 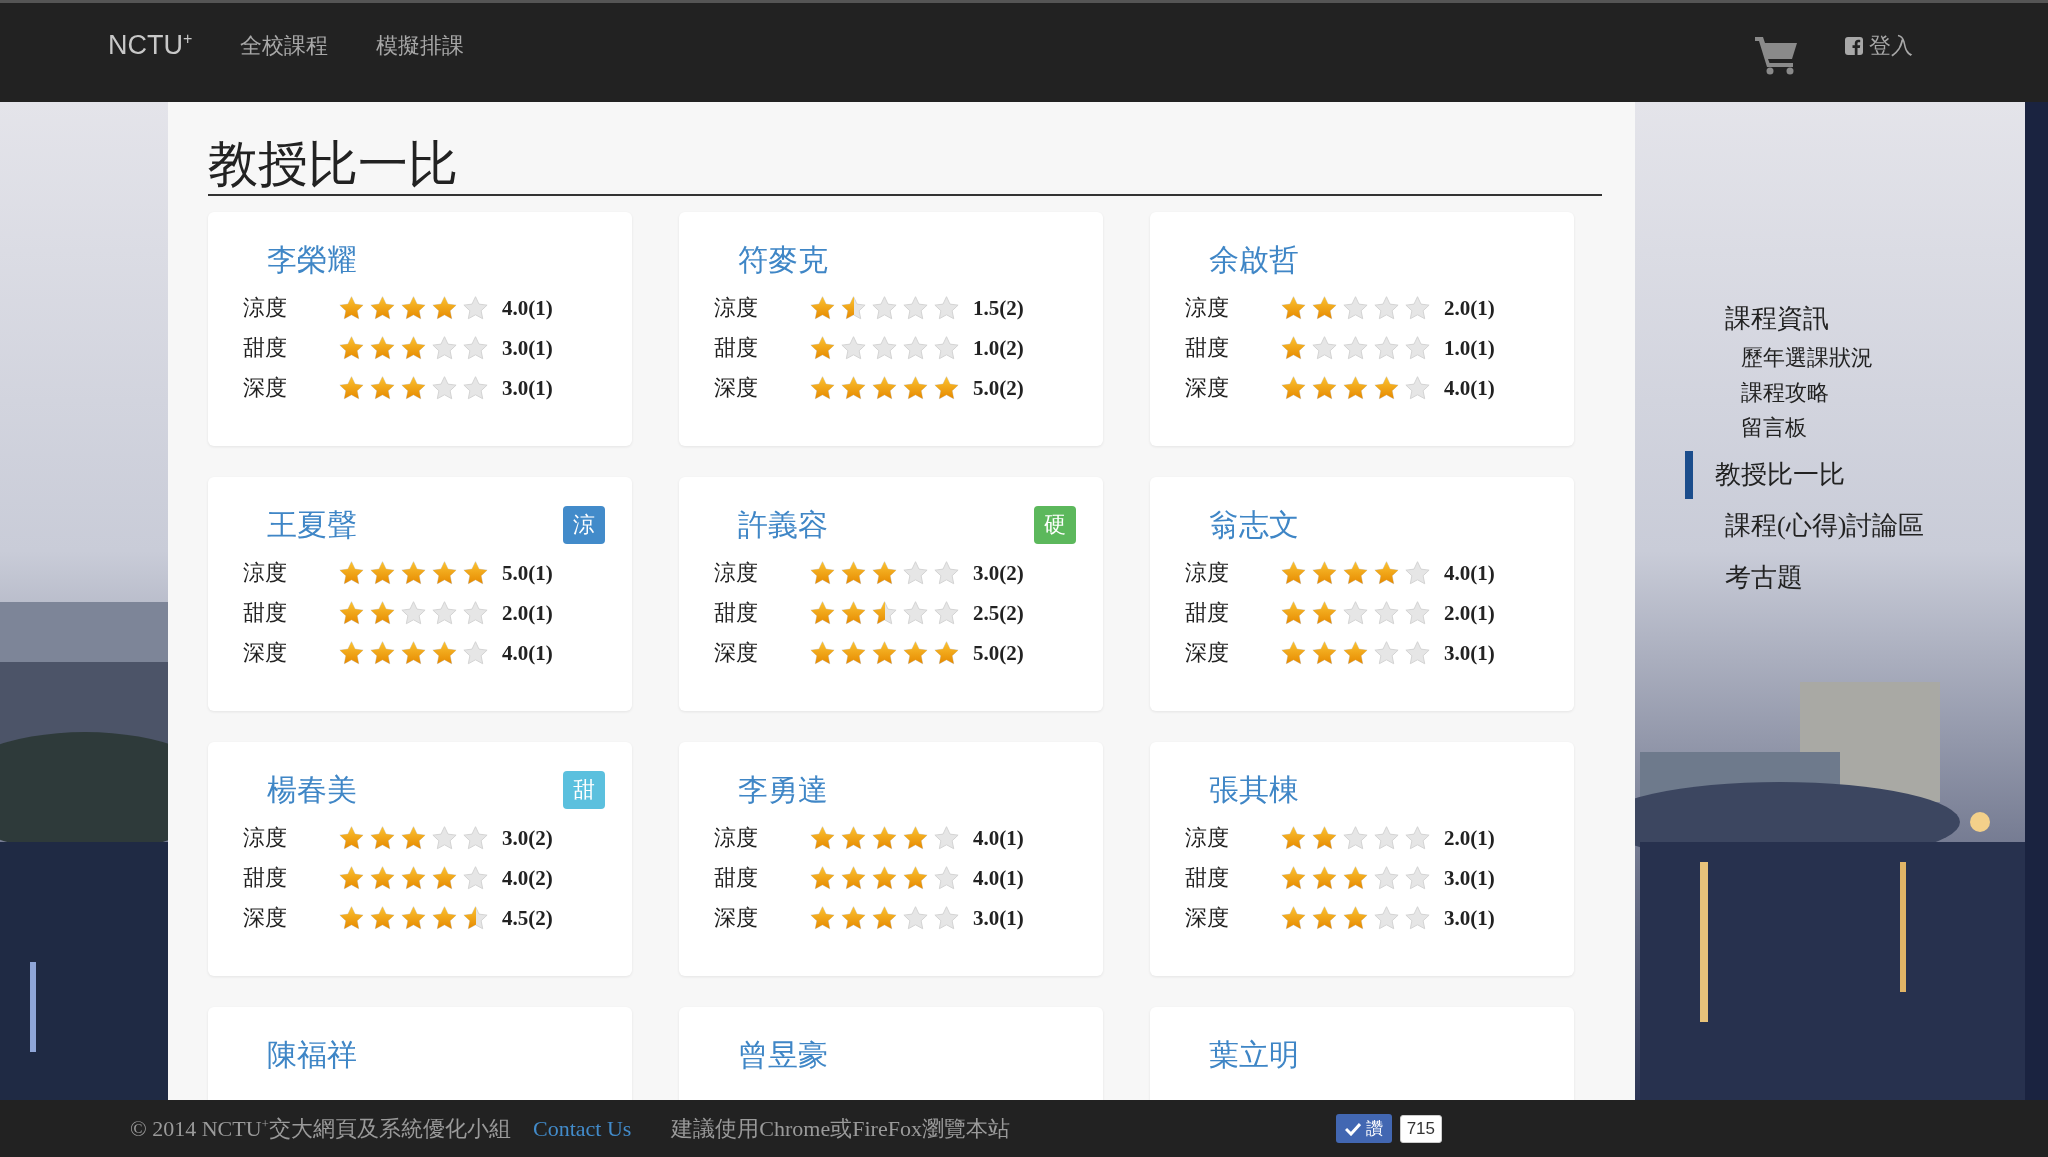 What do you see at coordinates (1805, 578) in the screenshot?
I see `sidebar-item: 考古題` at bounding box center [1805, 578].